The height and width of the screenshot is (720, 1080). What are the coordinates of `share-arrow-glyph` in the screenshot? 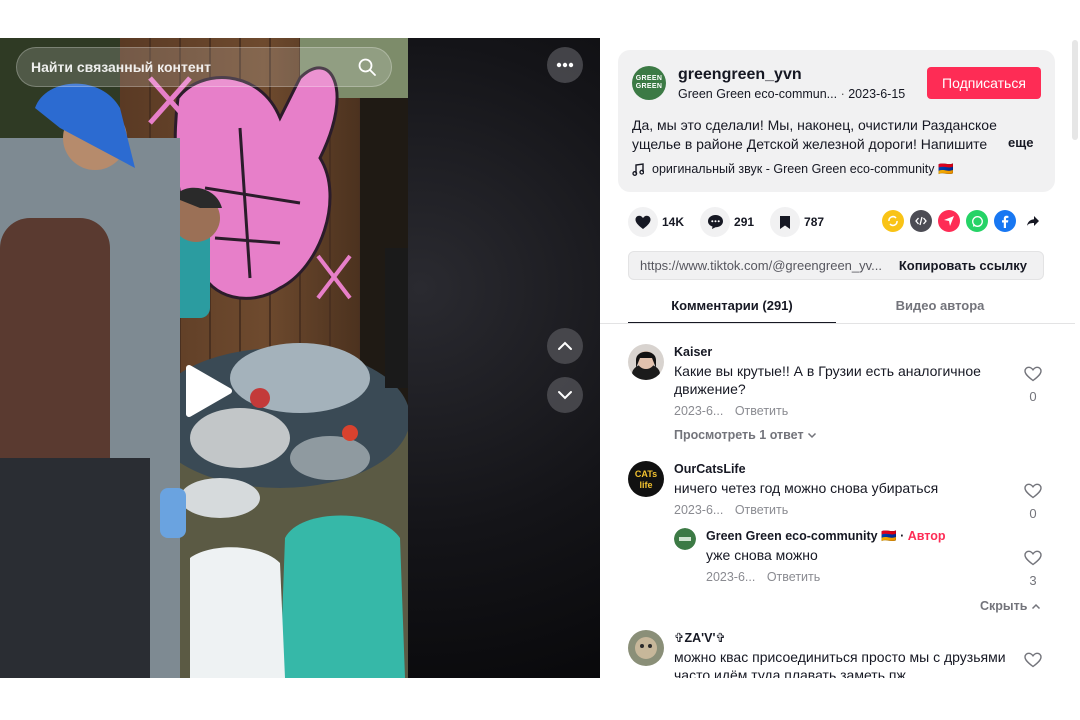 It's located at (1033, 221).